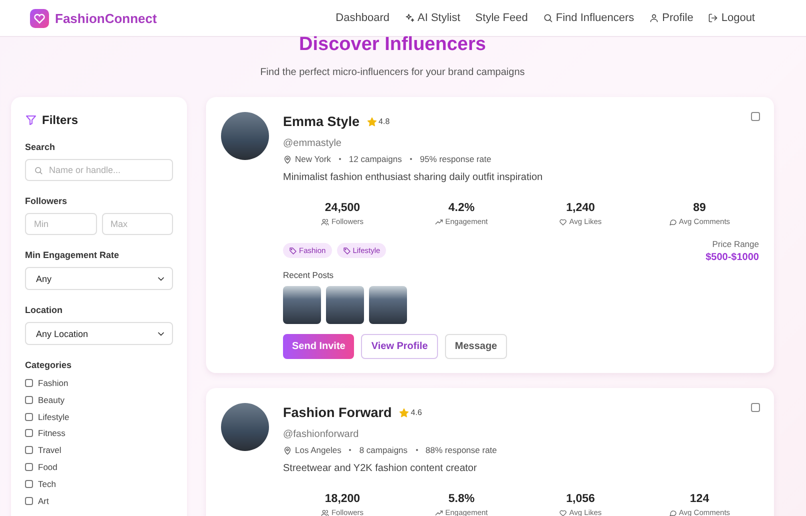  I want to click on category-label: Fitness, so click(52, 433).